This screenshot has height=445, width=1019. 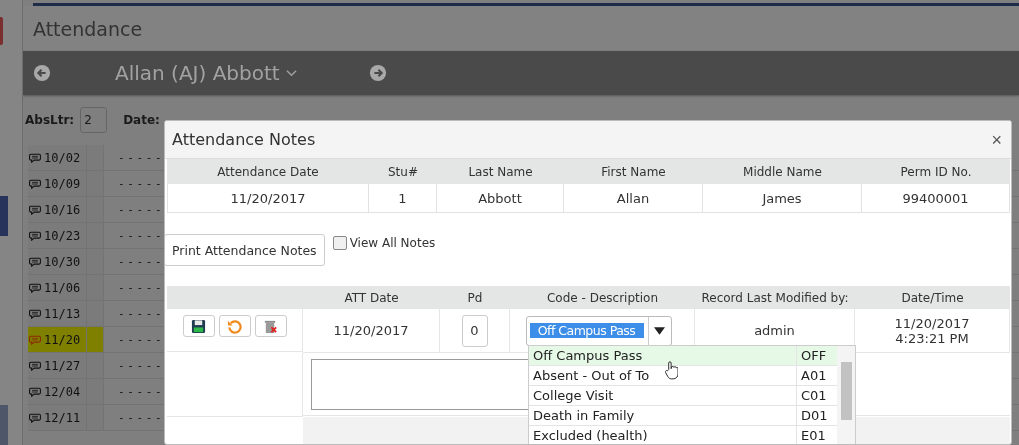 What do you see at coordinates (936, 171) in the screenshot?
I see `column-header: Perm ID No.` at bounding box center [936, 171].